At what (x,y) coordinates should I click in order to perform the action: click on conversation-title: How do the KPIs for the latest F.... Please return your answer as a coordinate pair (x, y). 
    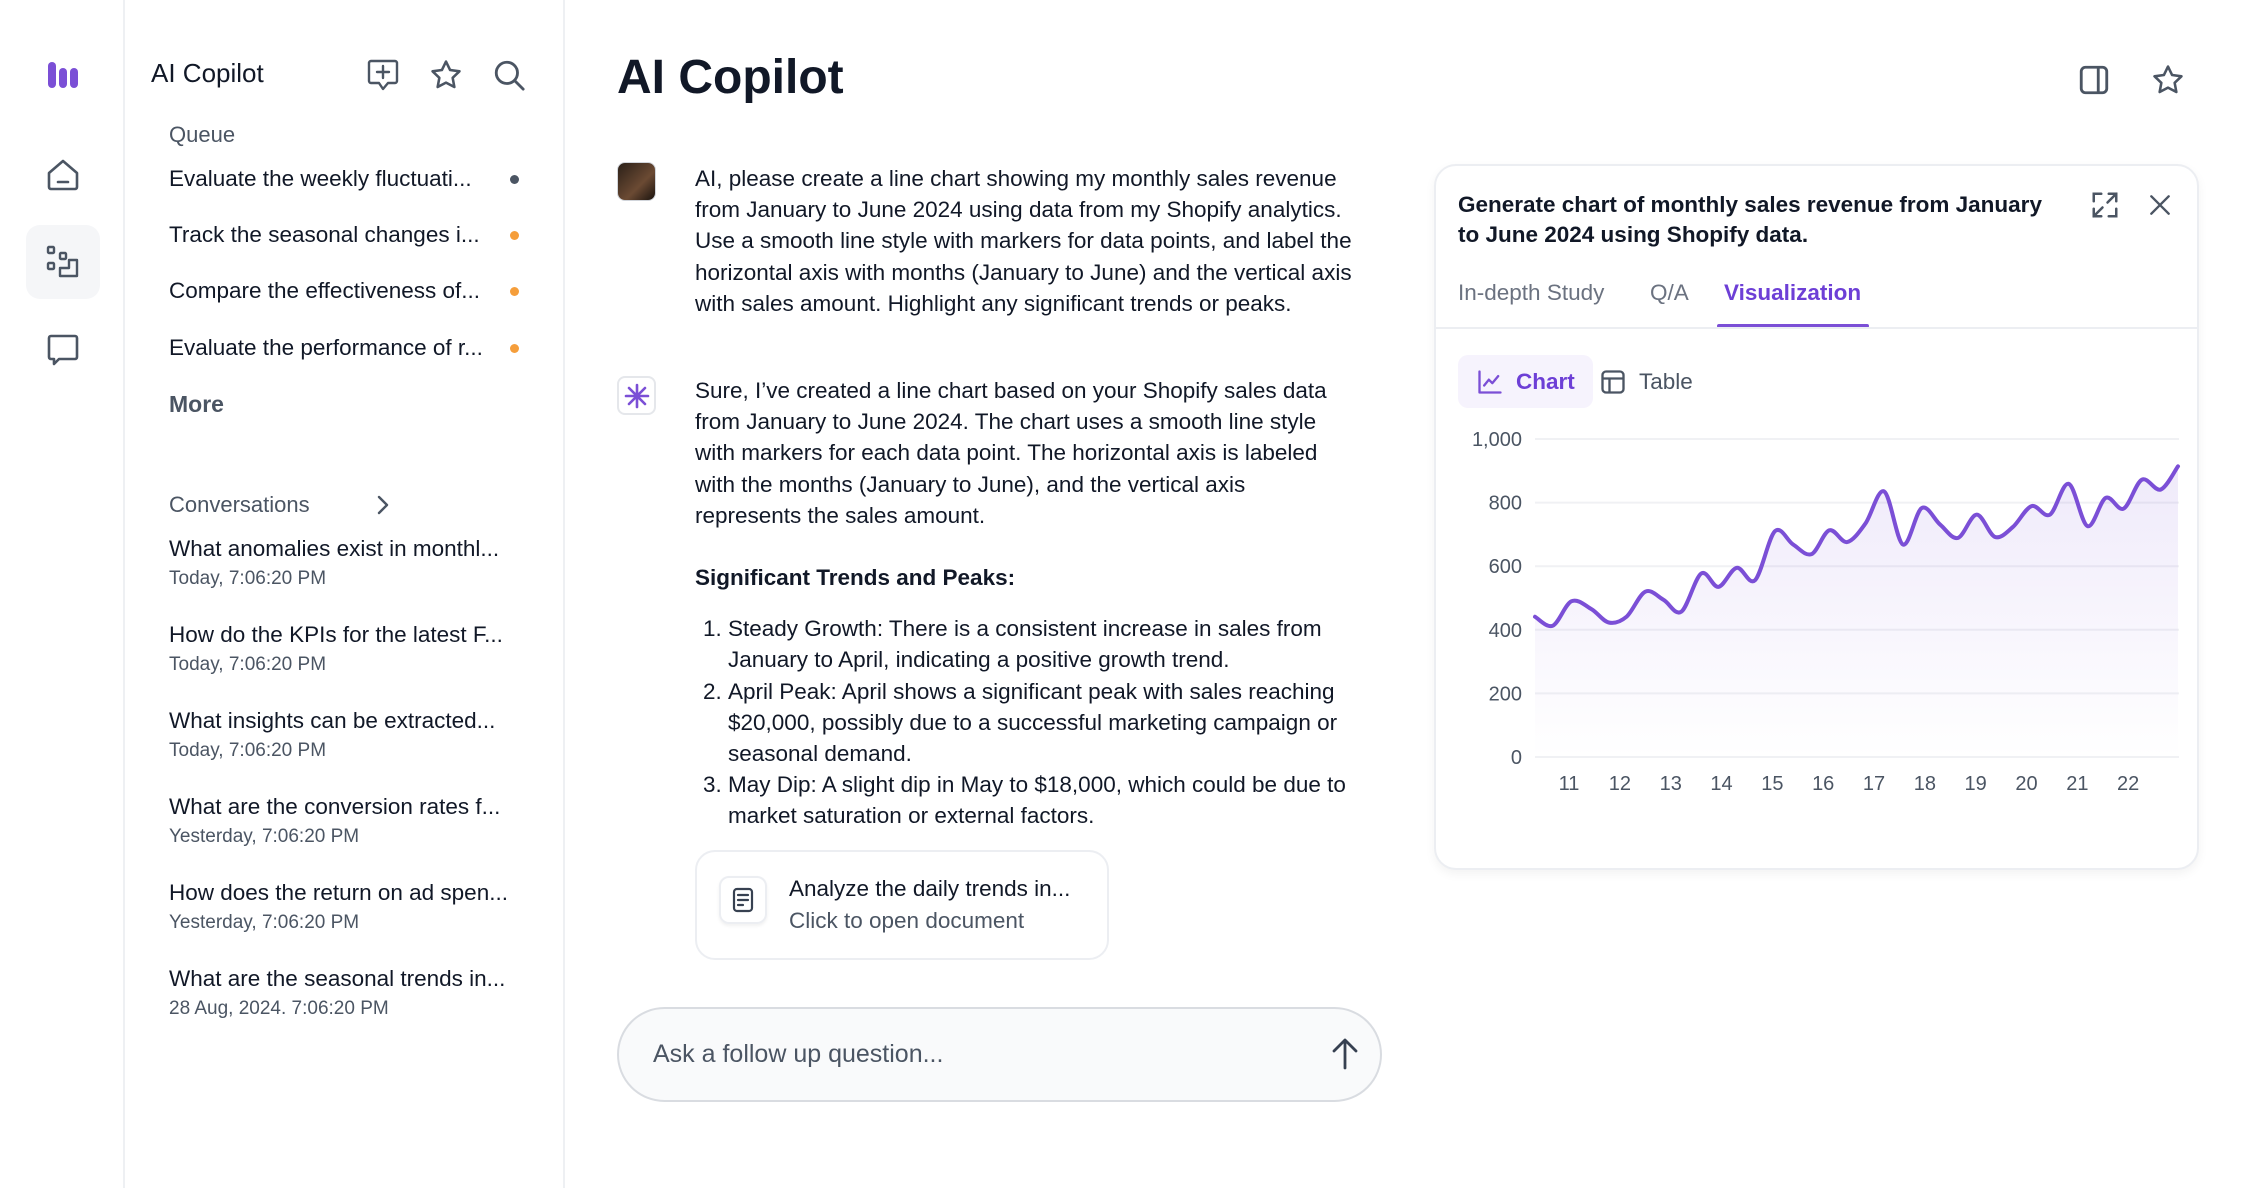
    Looking at the image, I should click on (336, 634).